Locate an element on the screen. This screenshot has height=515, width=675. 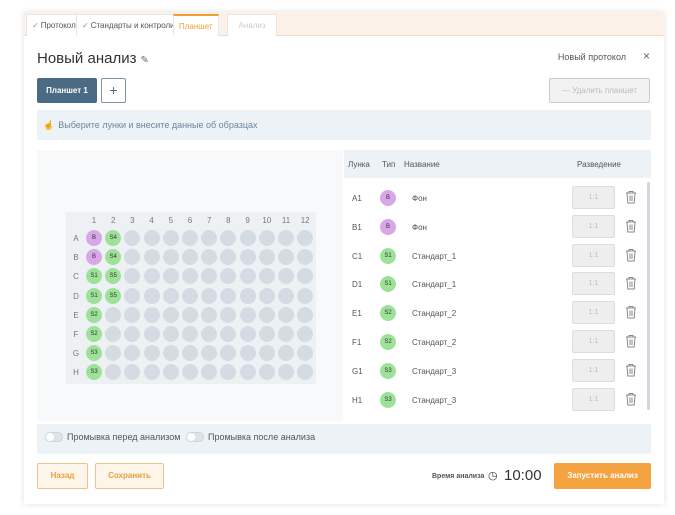
plate-row-G: G is located at coordinates (76, 353).